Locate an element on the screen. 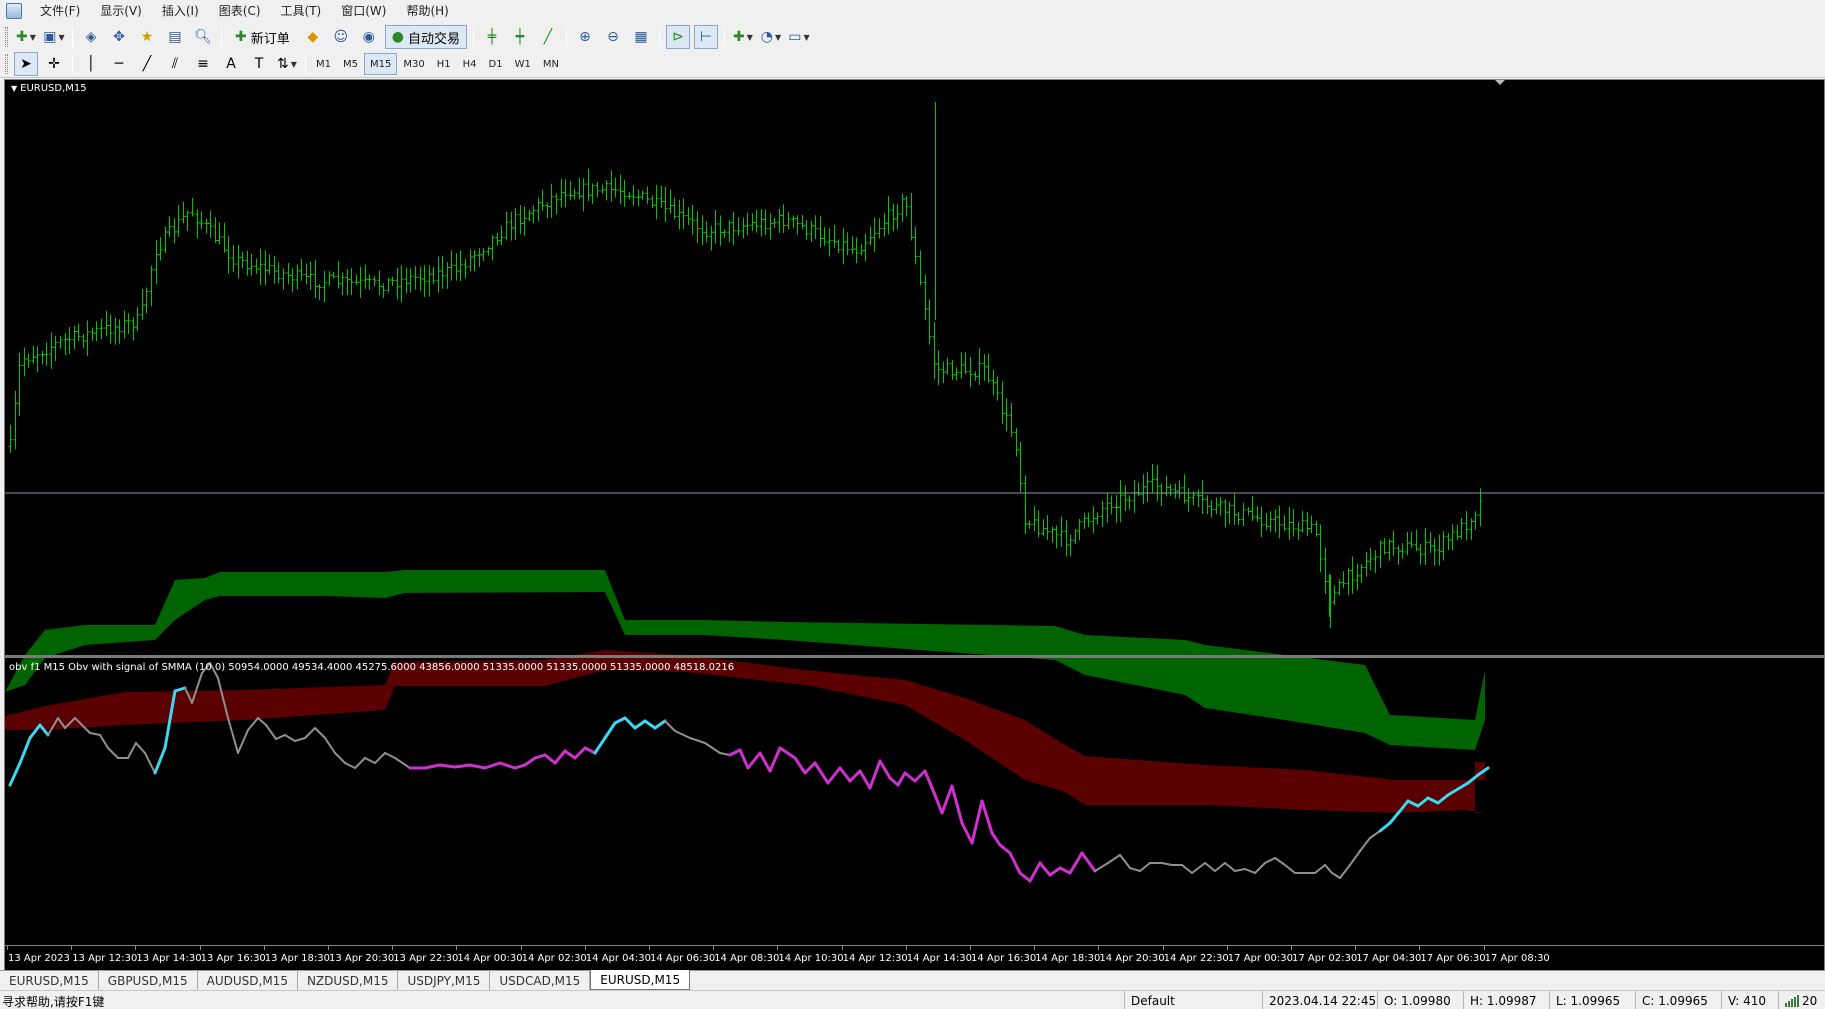 This screenshot has width=1825, height=1009. chart-shift-icon: ⊢ is located at coordinates (705, 37).